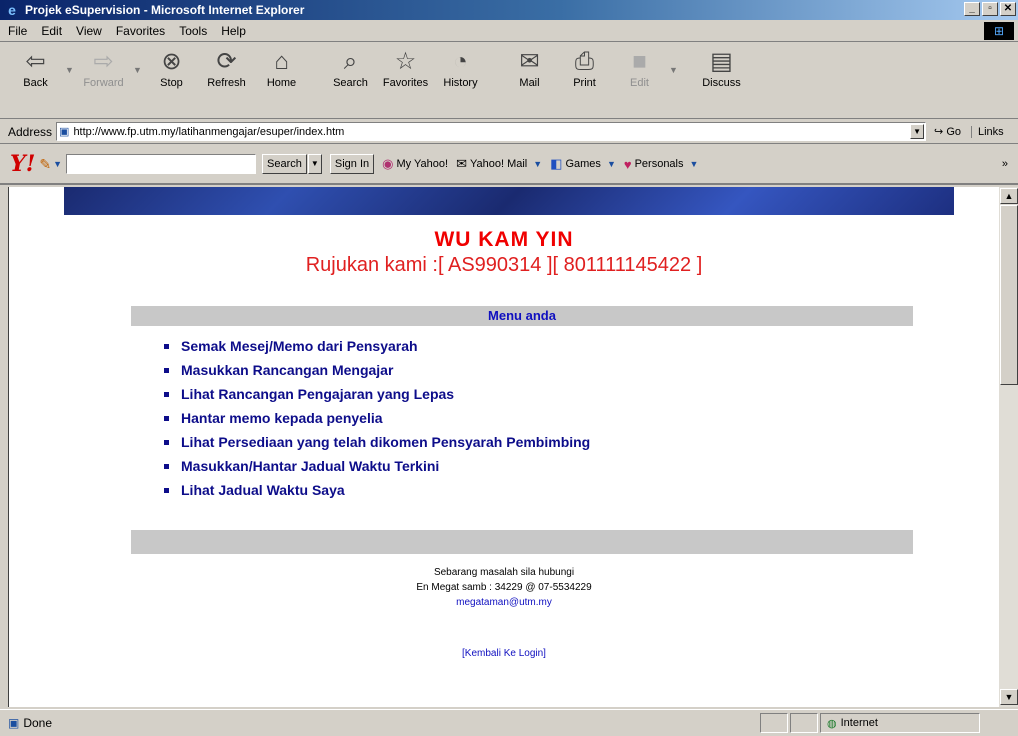 This screenshot has width=1018, height=736. What do you see at coordinates (939, 132) in the screenshot?
I see `go-arrow-icon: ↪` at bounding box center [939, 132].